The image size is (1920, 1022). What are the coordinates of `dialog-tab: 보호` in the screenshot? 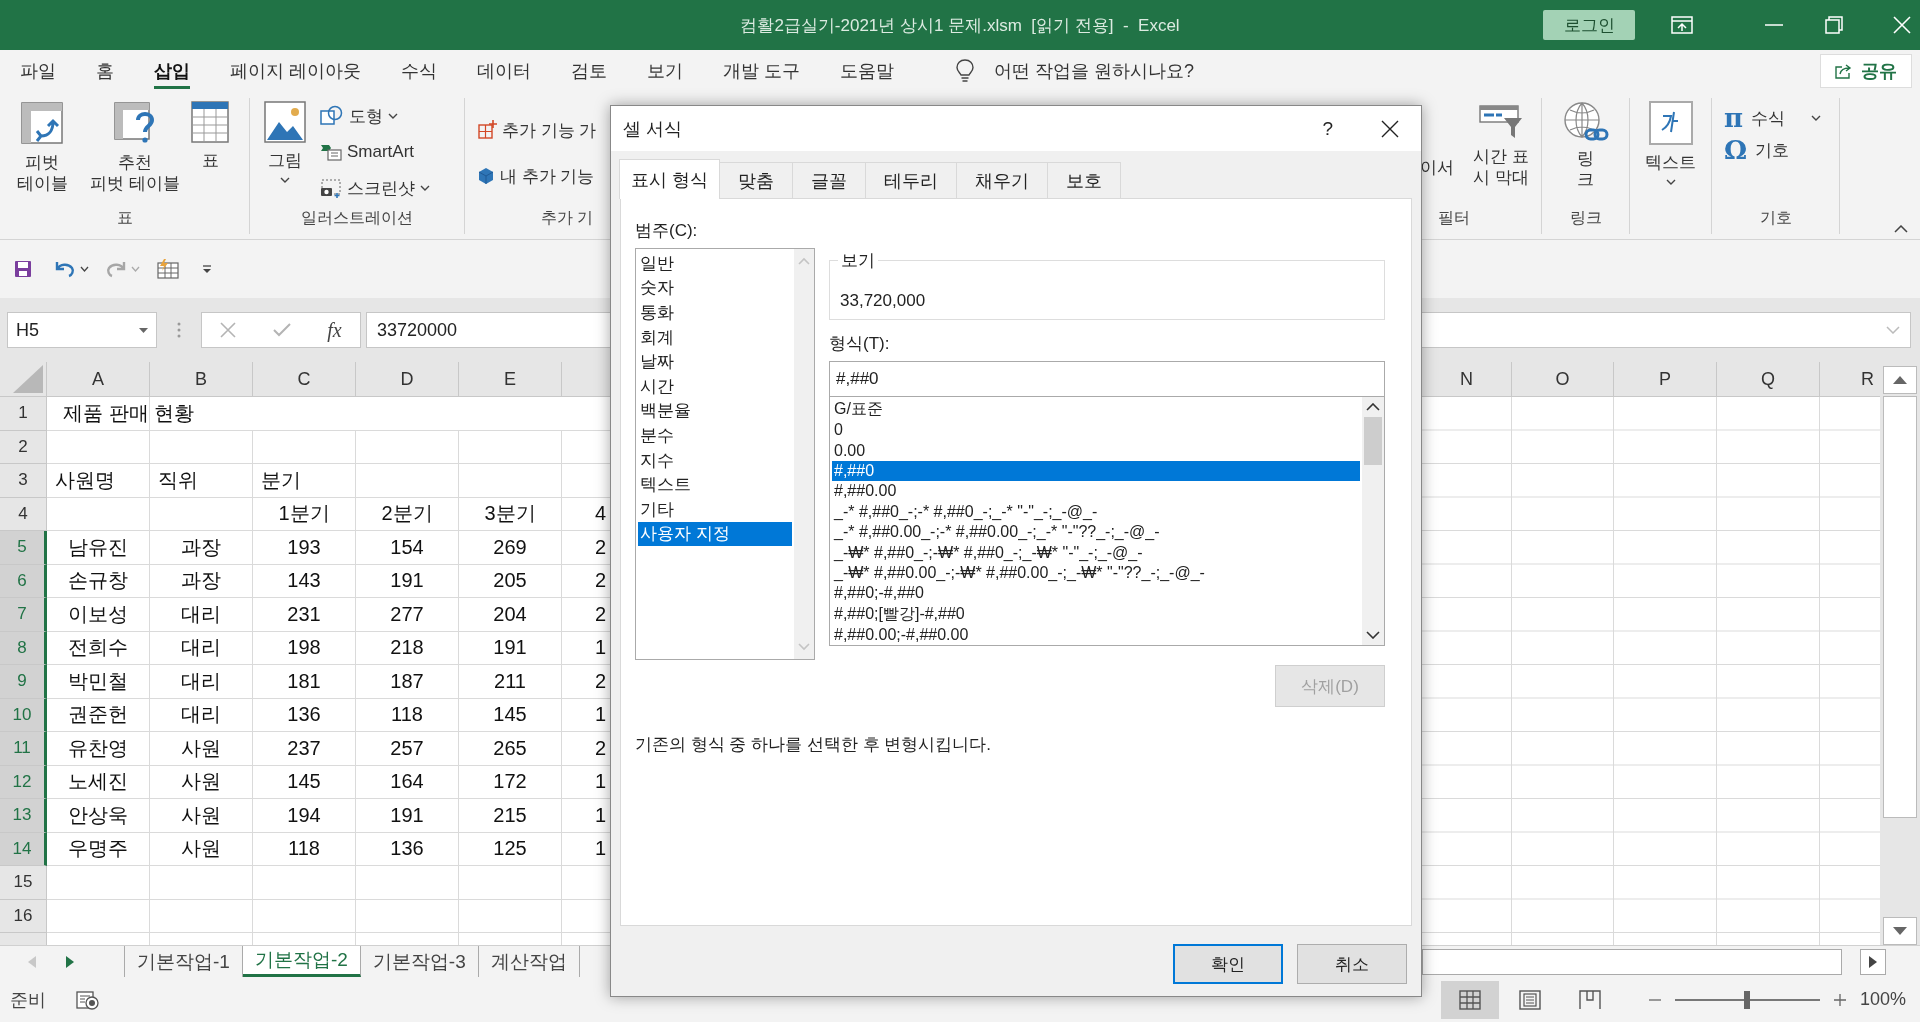 It's located at (1084, 180).